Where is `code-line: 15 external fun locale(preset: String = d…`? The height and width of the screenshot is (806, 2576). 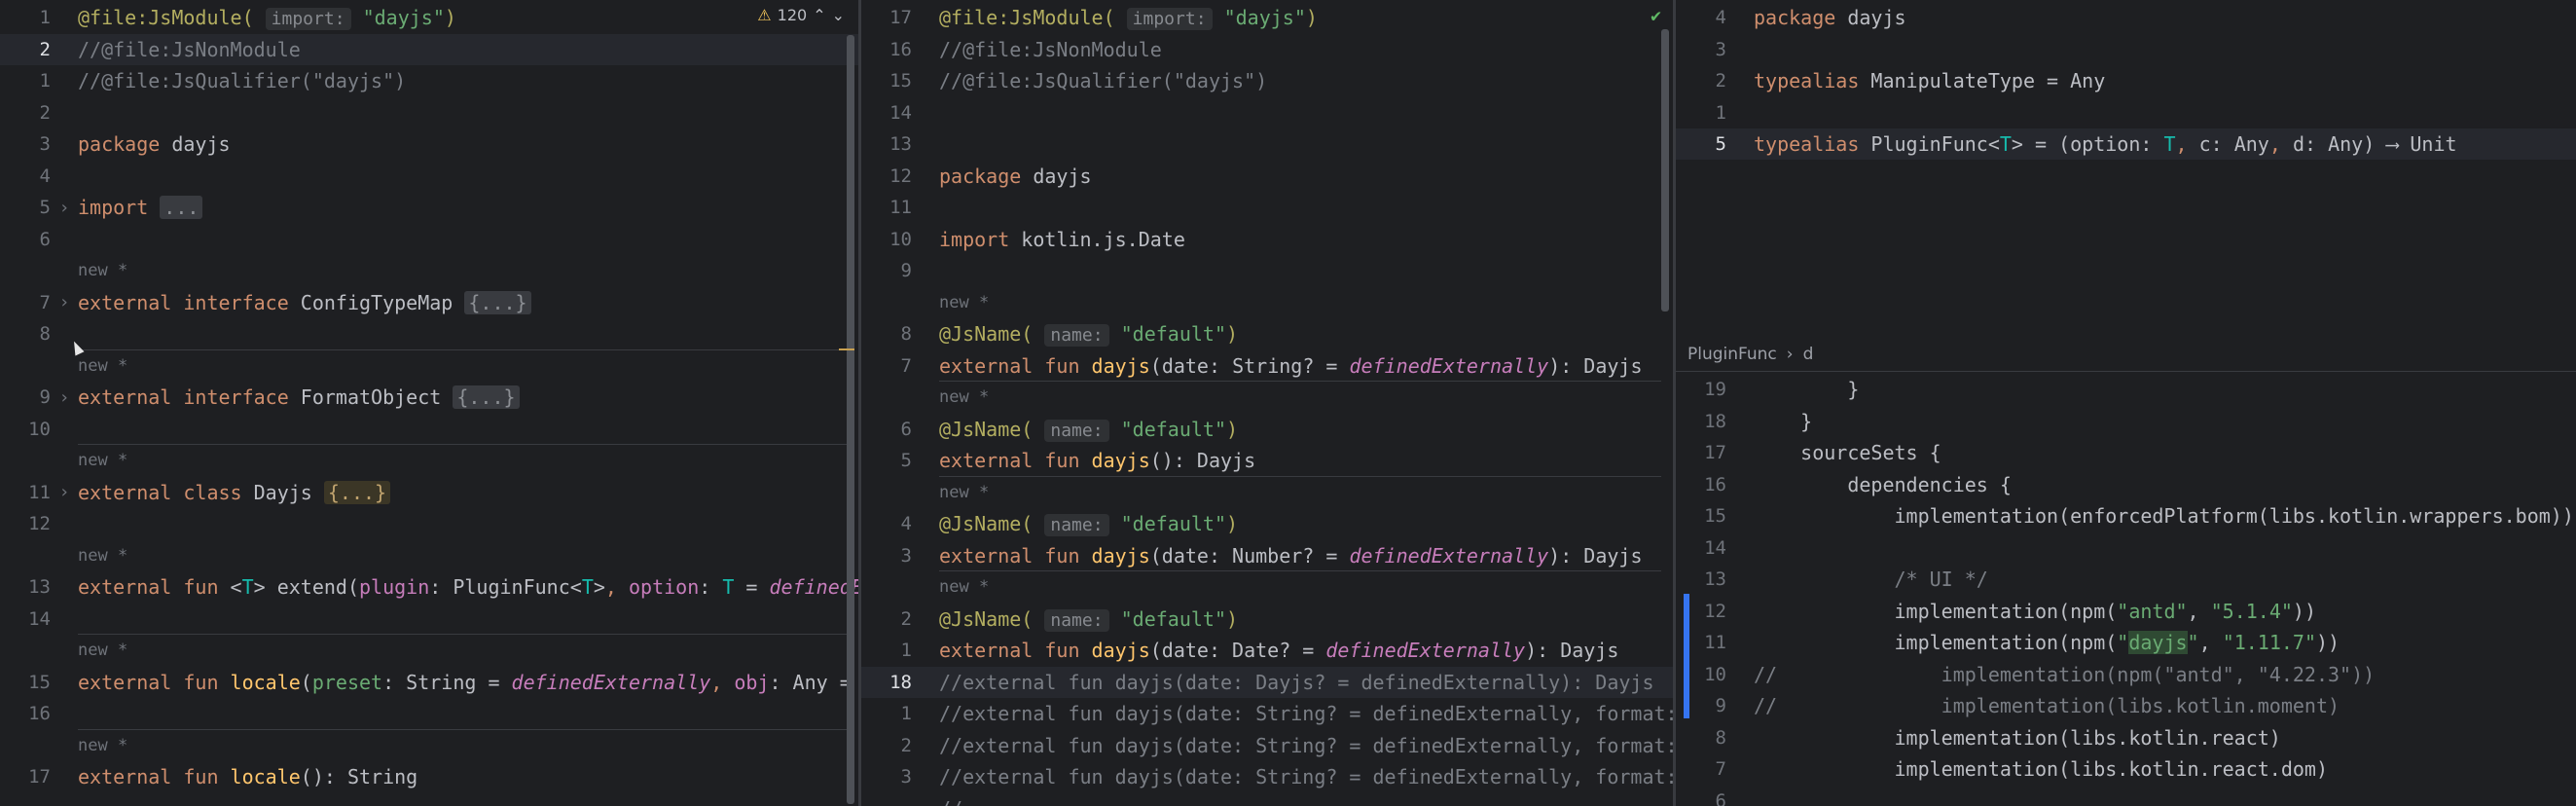
code-line: 15 external fun locale(preset: String = d… is located at coordinates (429, 682).